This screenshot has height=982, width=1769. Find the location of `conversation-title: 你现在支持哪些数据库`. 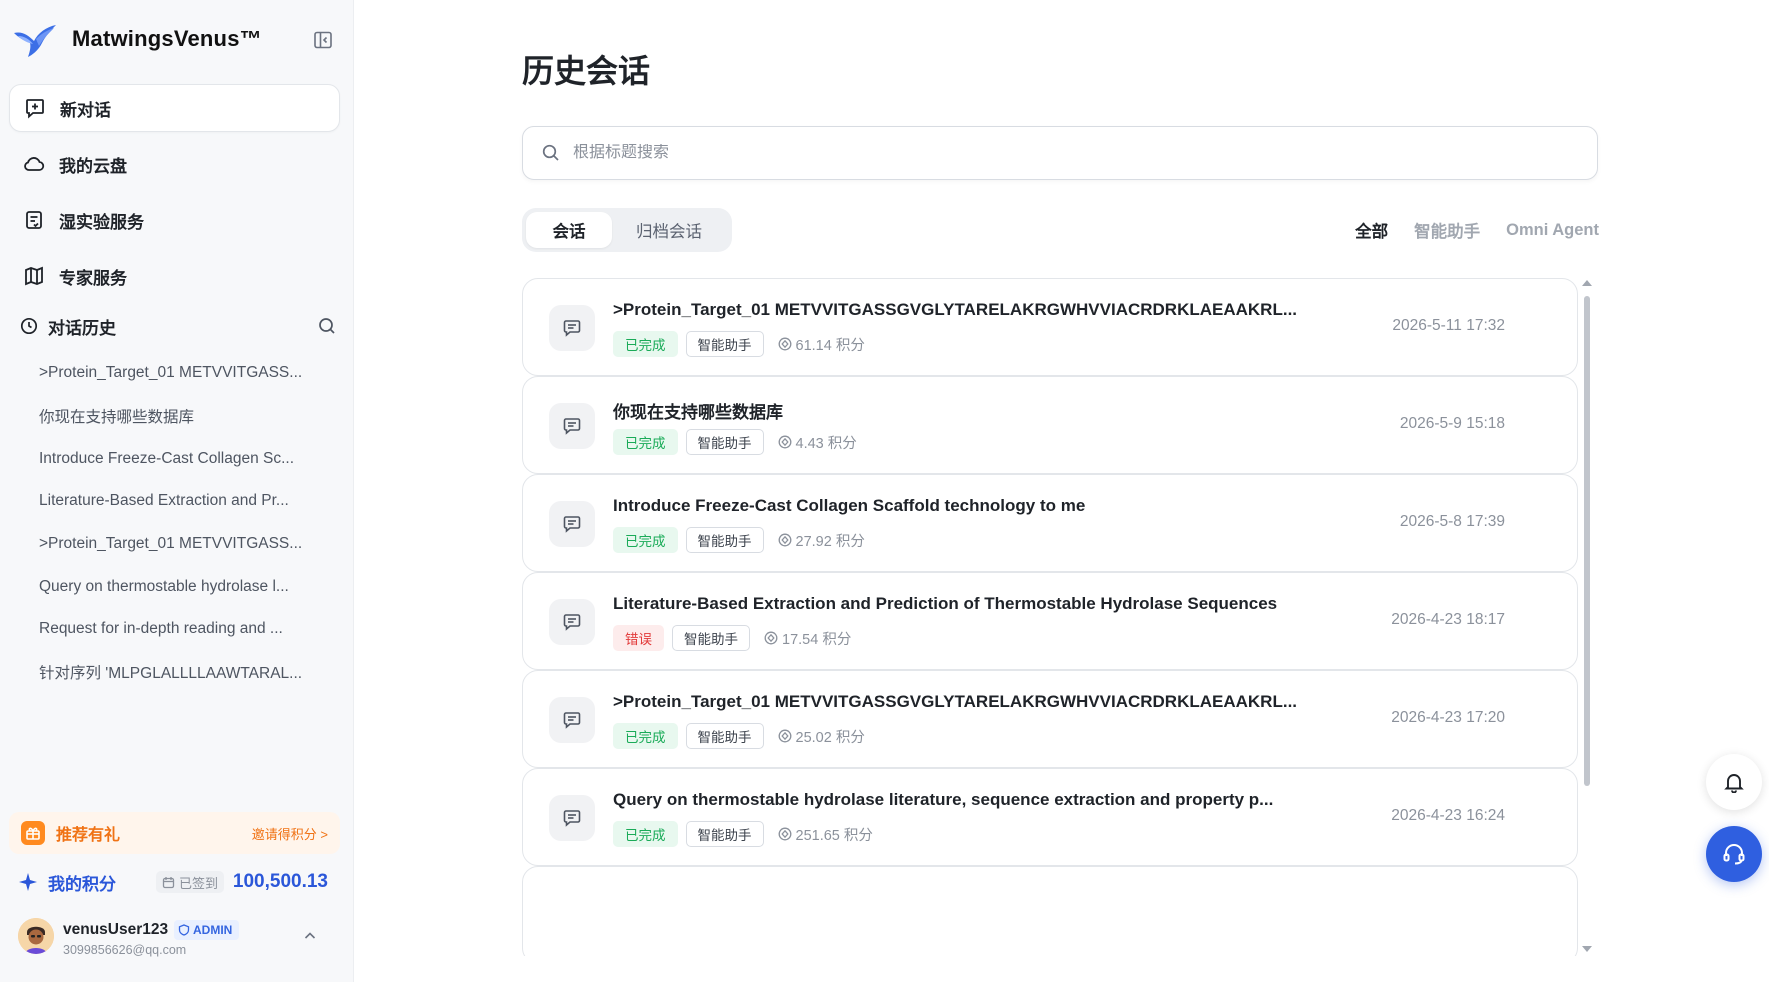

conversation-title: 你现在支持哪些数据库 is located at coordinates (698, 412).